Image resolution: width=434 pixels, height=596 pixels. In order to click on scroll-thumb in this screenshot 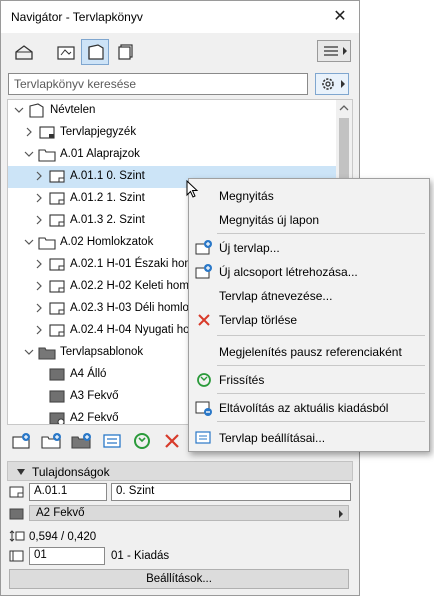, I will do `click(344, 148)`.